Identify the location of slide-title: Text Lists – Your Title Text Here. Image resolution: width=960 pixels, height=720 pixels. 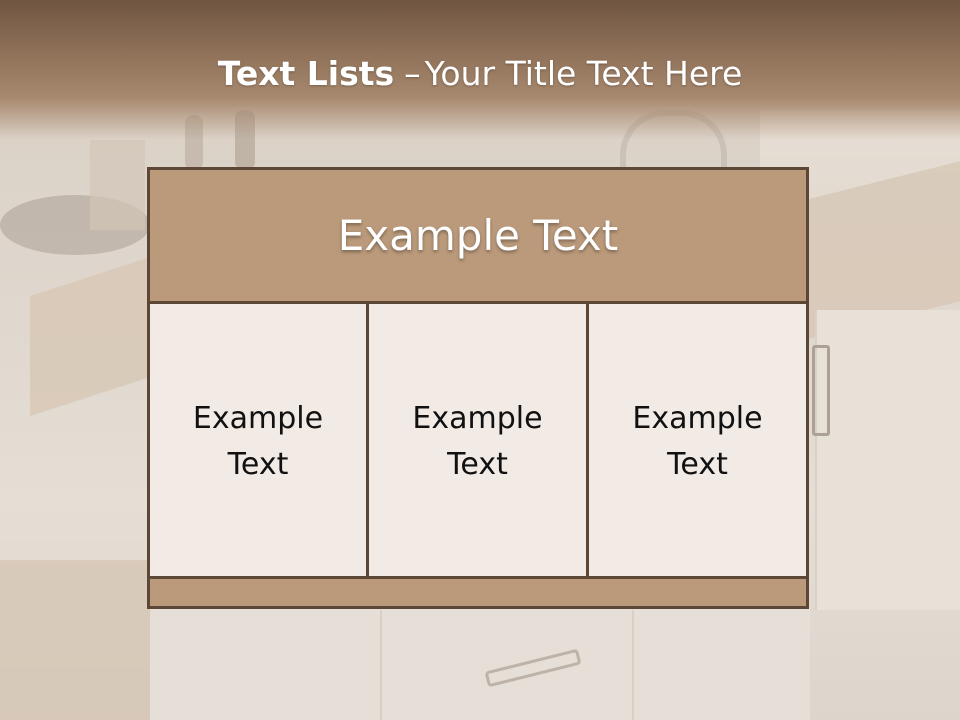
(480, 74).